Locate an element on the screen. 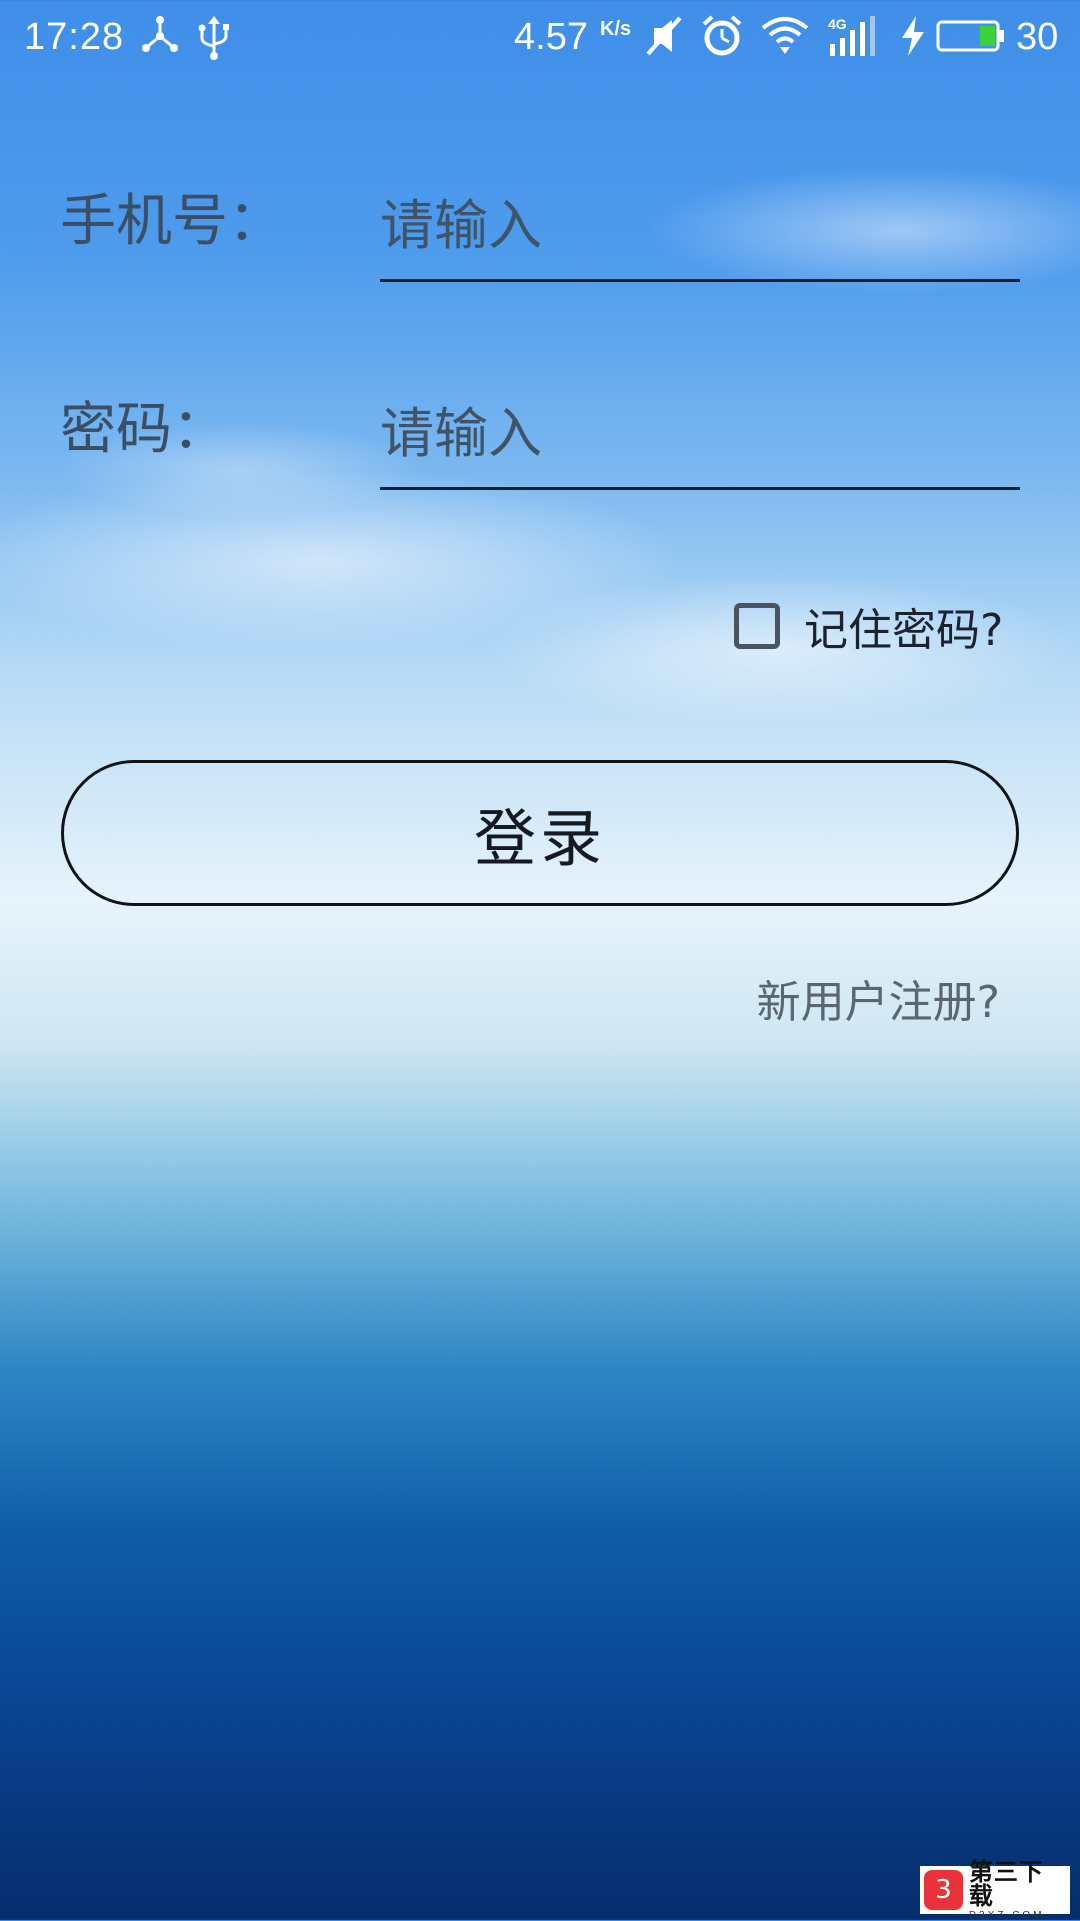 This screenshot has height=1921, width=1080. watermark: 3 第三下载 D3XZ.COM is located at coordinates (995, 1890).